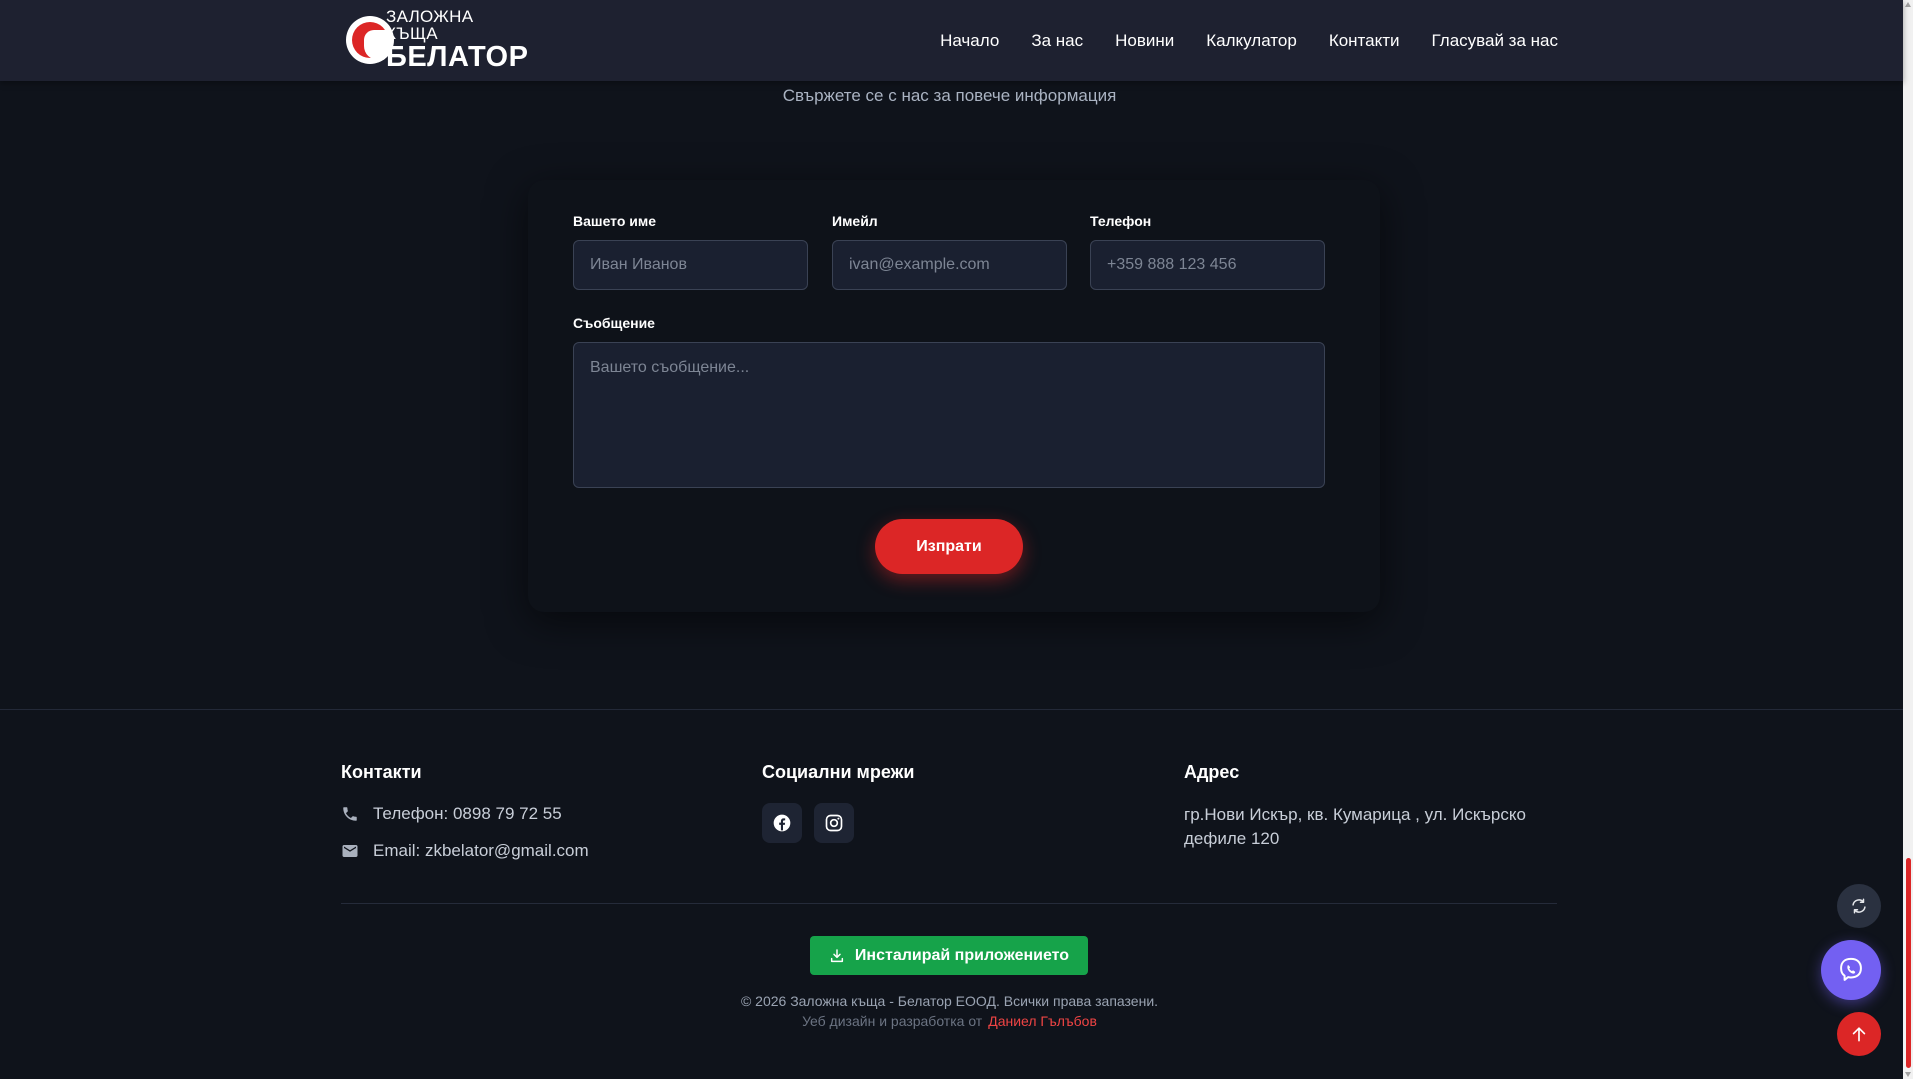 This screenshot has width=1913, height=1079. I want to click on footer-phone-row: Телефон: 0898 79 72 55, so click(451, 814).